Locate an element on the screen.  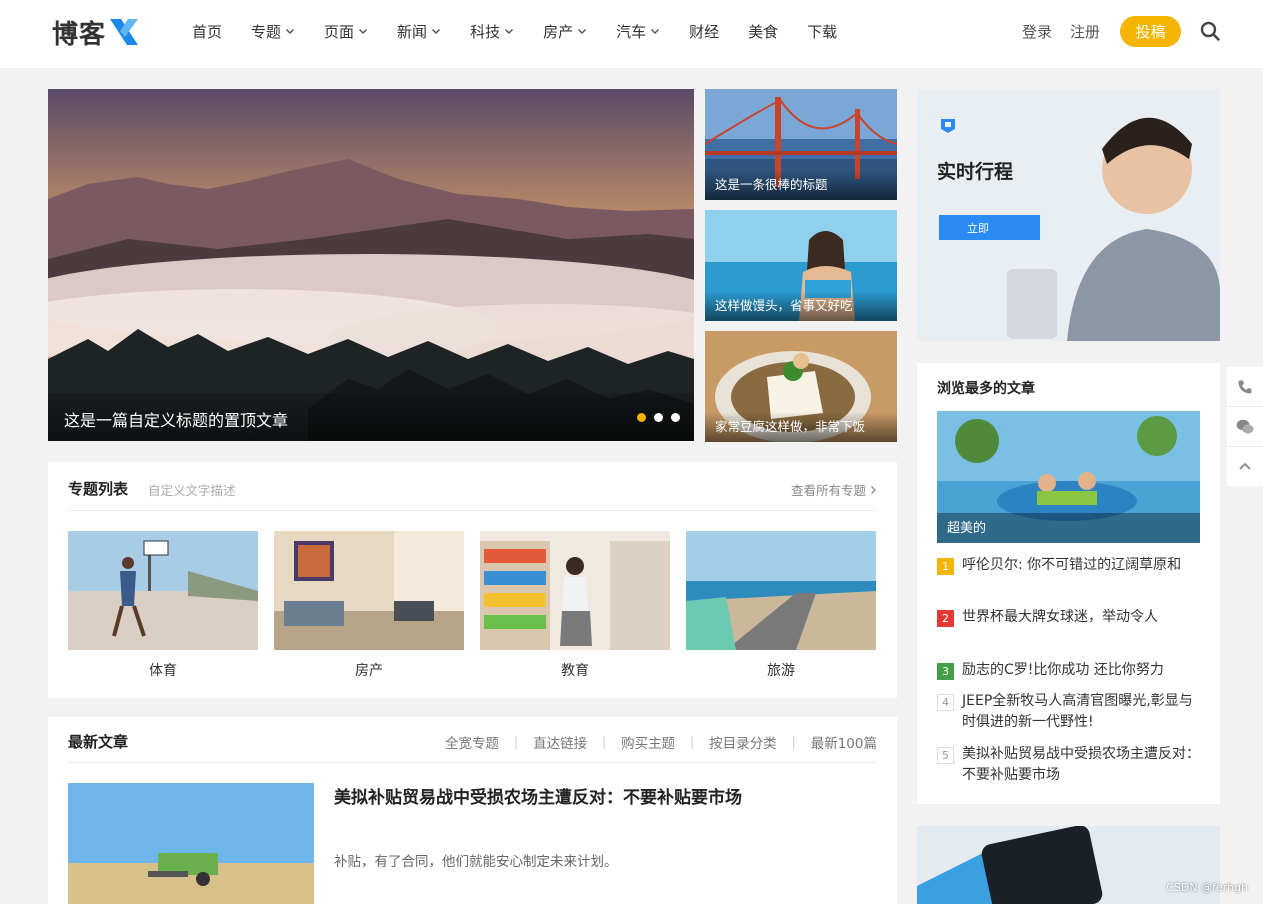
tab-buy-theme: 购买主题 is located at coordinates (648, 742).